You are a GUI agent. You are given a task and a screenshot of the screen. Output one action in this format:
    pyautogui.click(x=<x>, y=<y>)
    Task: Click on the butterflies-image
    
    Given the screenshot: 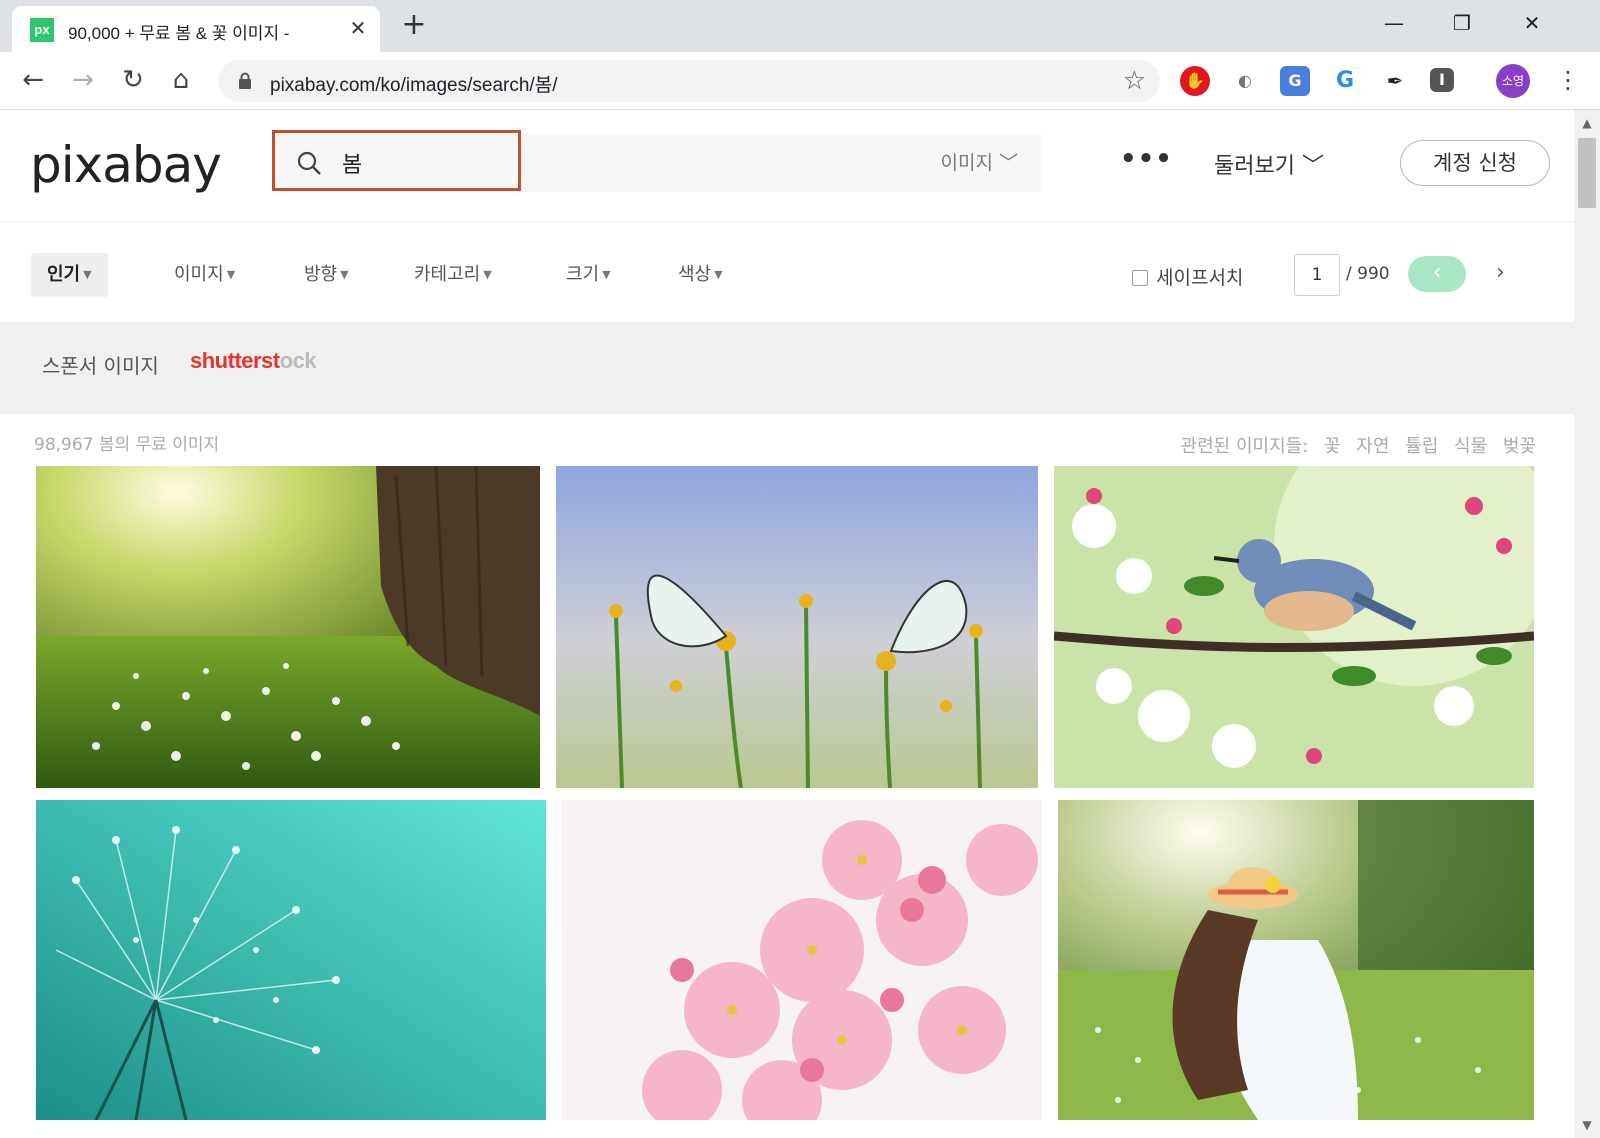 What is the action you would take?
    pyautogui.click(x=797, y=627)
    